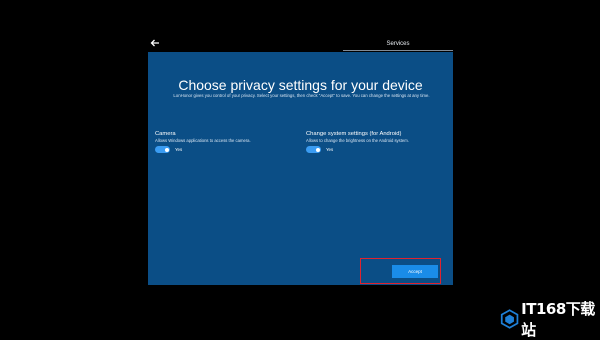  What do you see at coordinates (398, 44) in the screenshot?
I see `tab-services: Services` at bounding box center [398, 44].